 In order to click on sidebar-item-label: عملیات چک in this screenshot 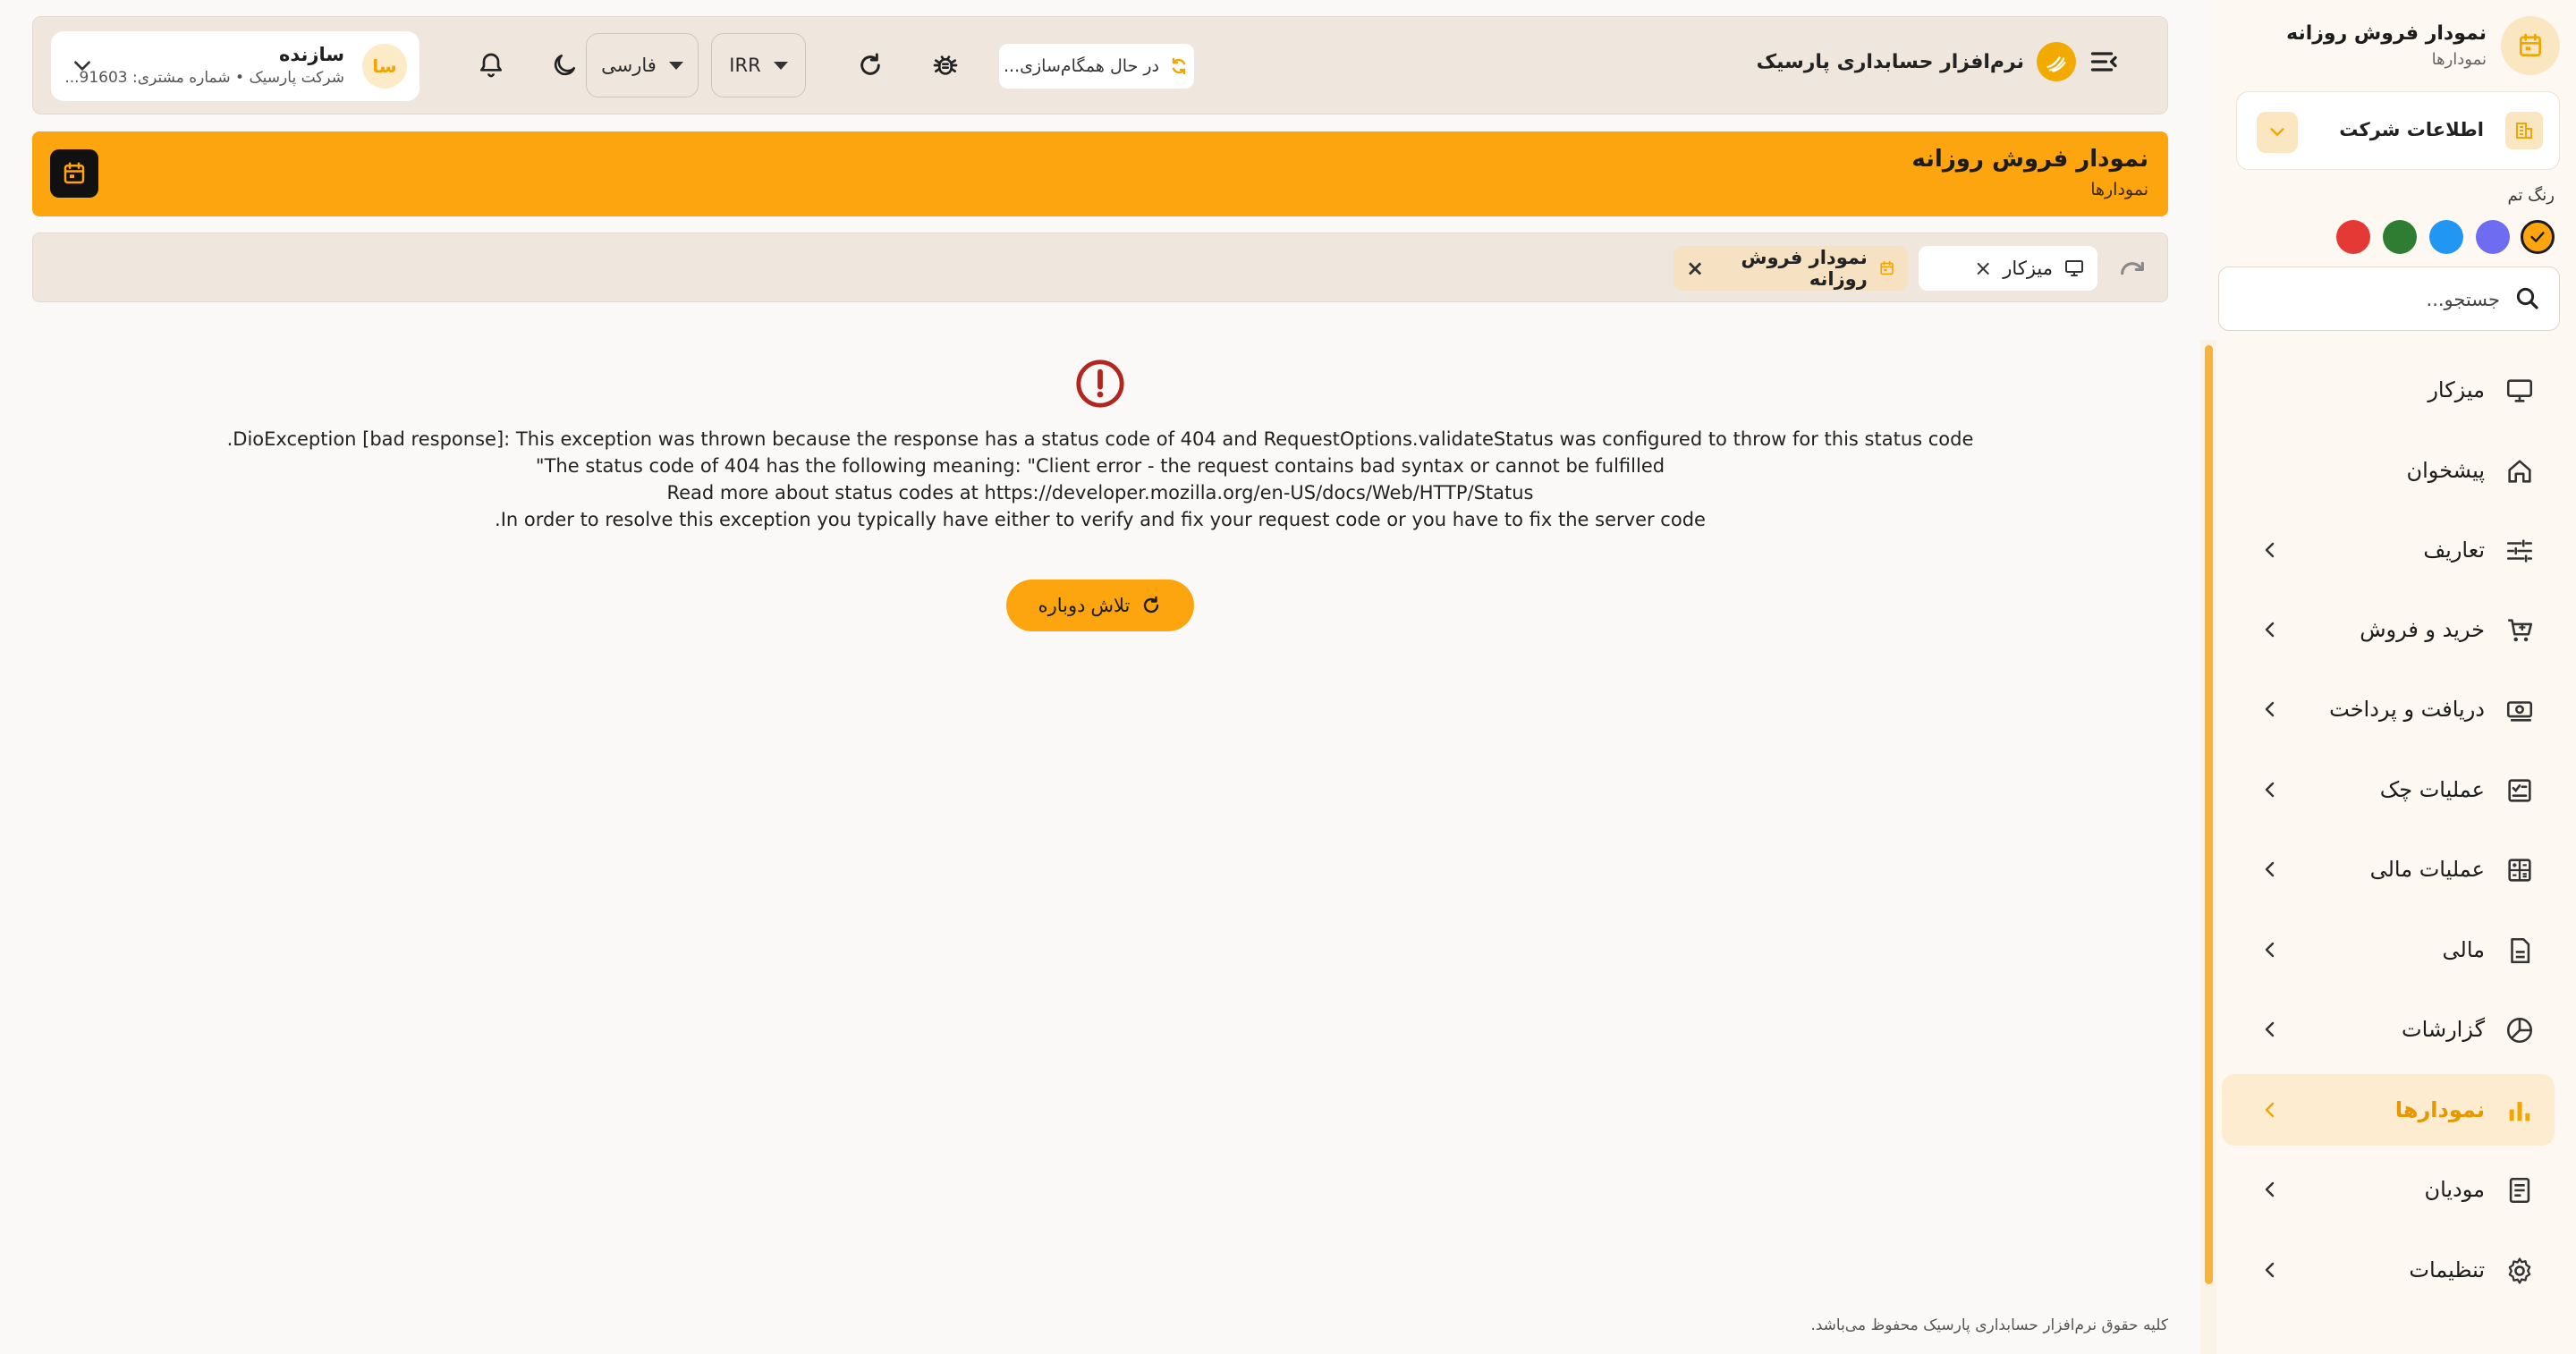, I will do `click(2432, 789)`.